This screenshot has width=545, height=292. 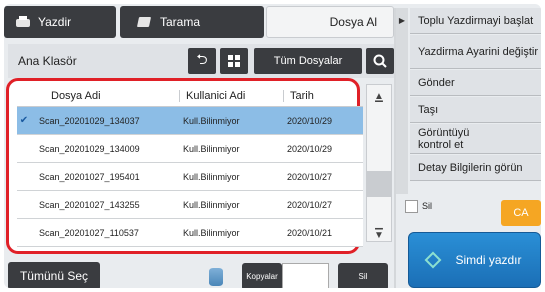 I want to click on folder-title: Ana Klasör, so click(x=47, y=61).